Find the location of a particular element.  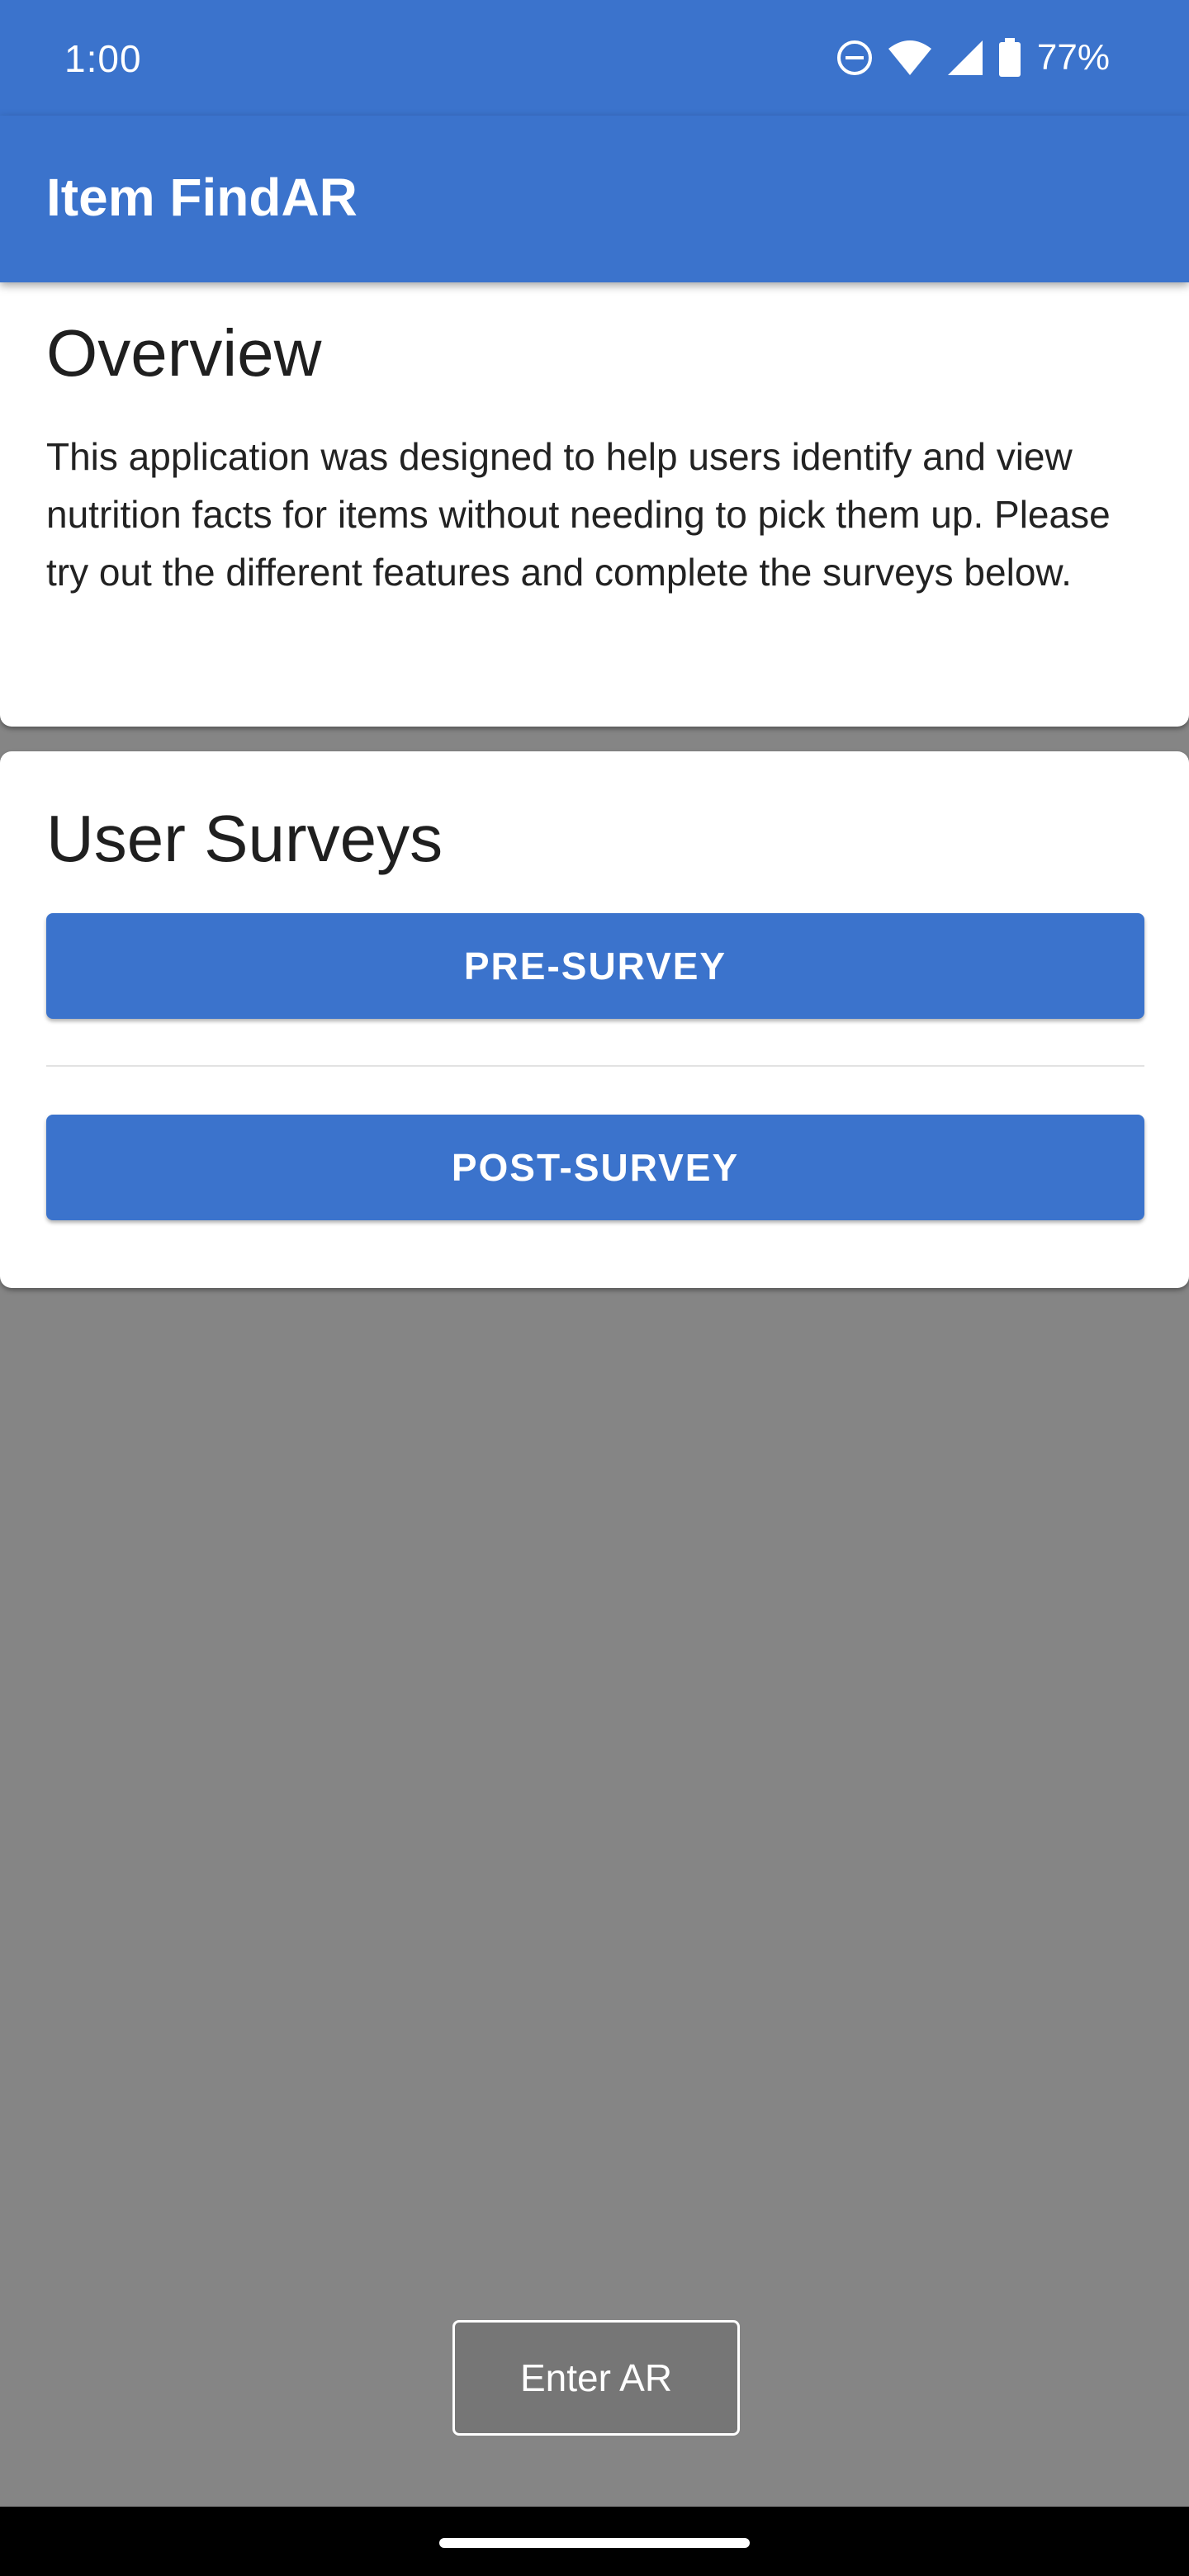

wifi-icon is located at coordinates (910, 58).